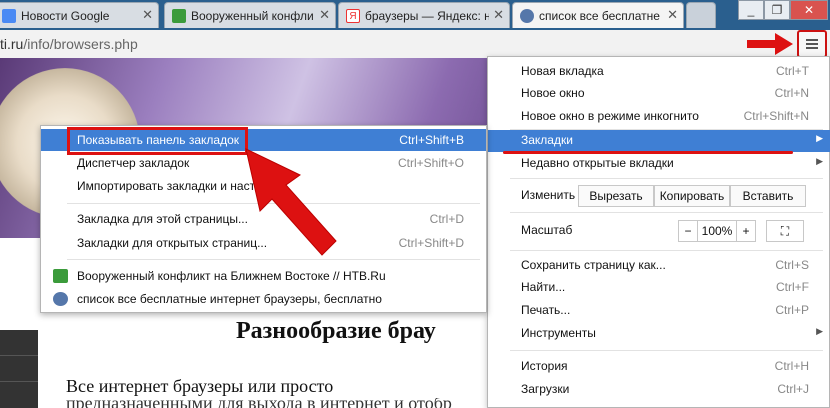 This screenshot has width=830, height=408. Describe the element at coordinates (659, 390) in the screenshot. I see `menu-downloads: Загрузки Ctrl+J` at that location.